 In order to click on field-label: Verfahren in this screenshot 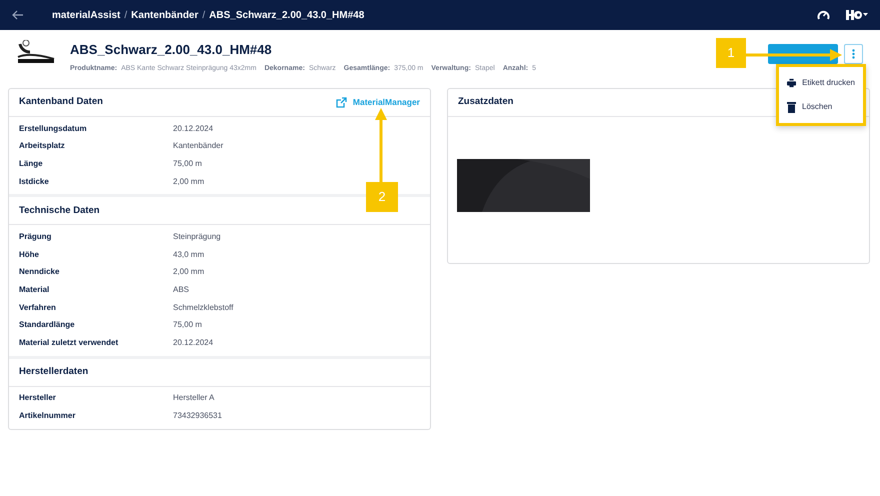, I will do `click(38, 308)`.